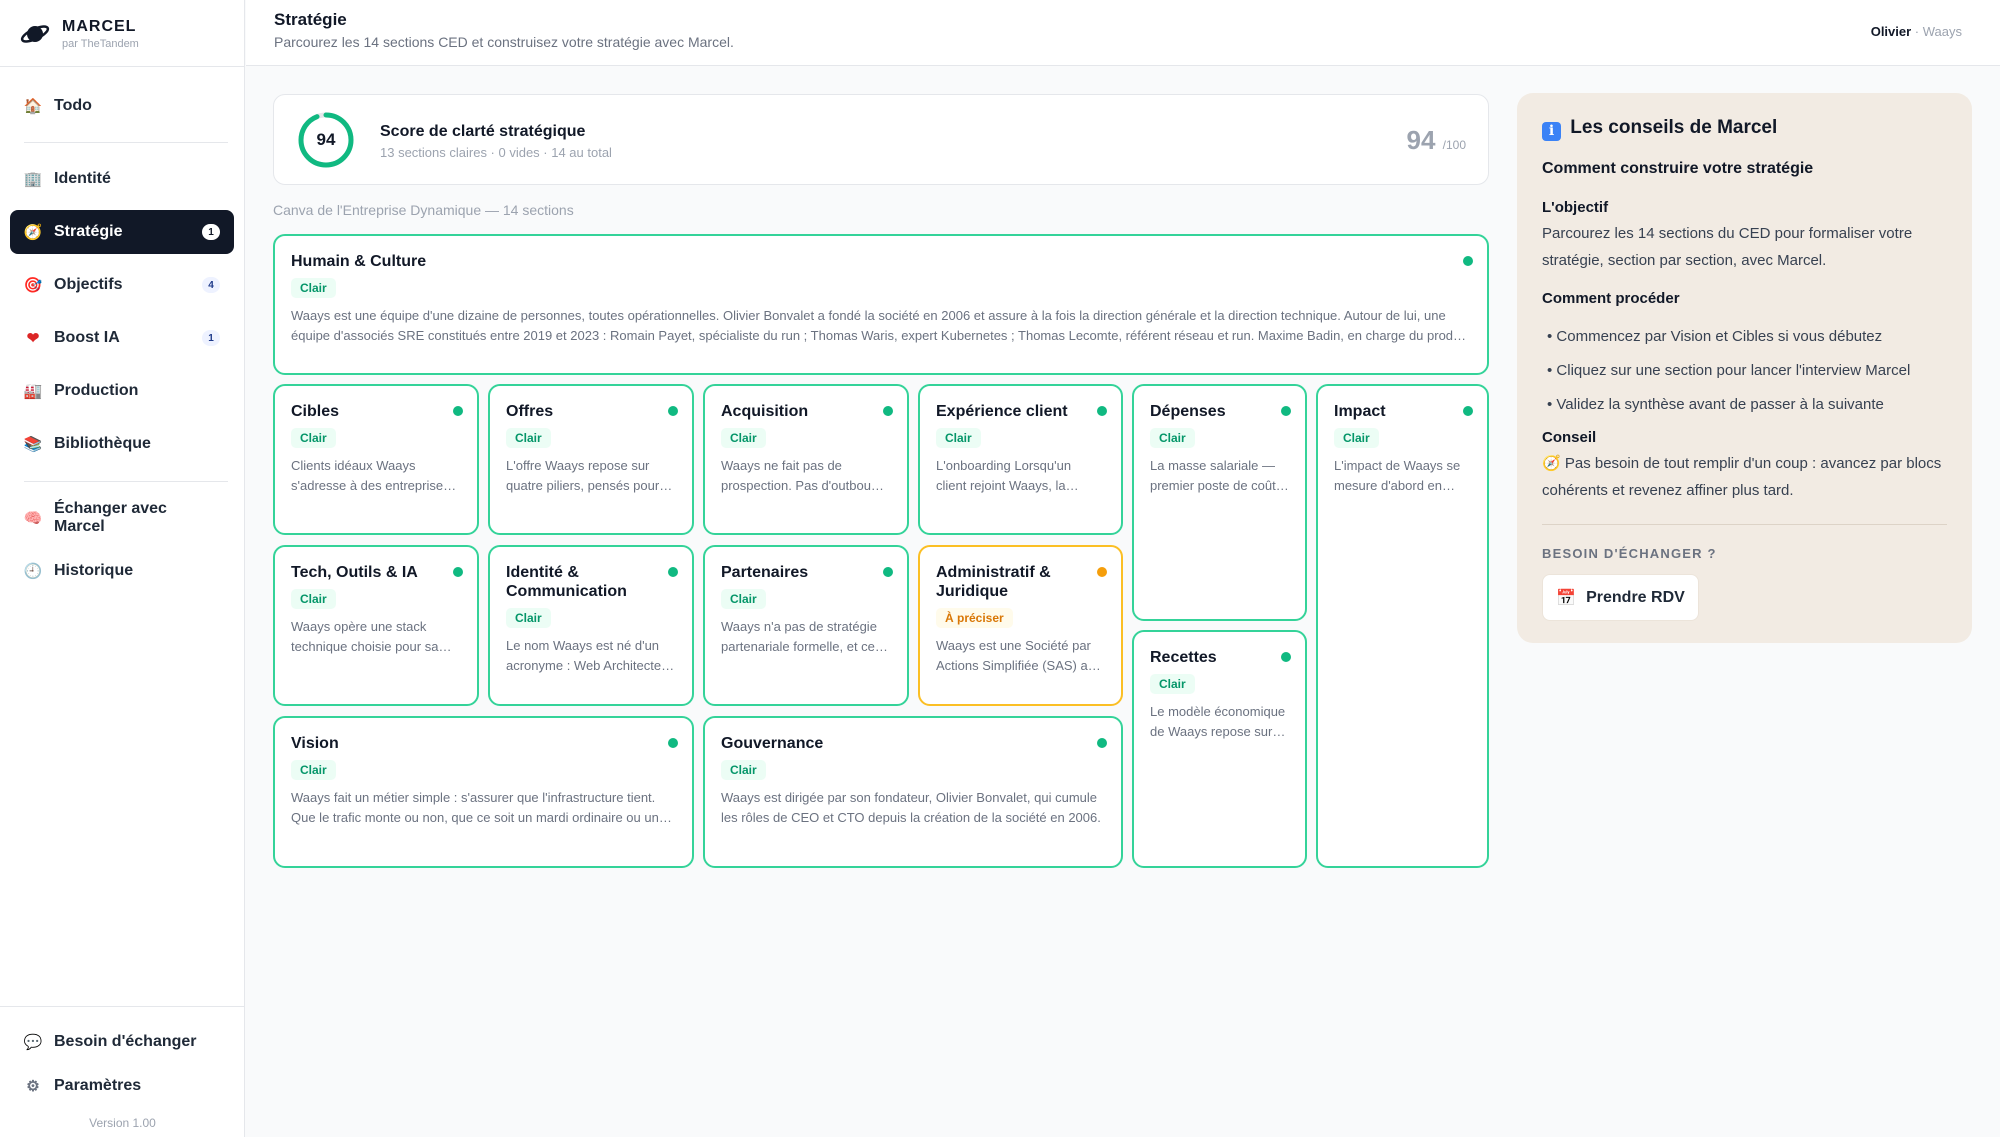 The width and height of the screenshot is (2000, 1137). What do you see at coordinates (993, 582) in the screenshot?
I see `card-title: Administratif & Juridique` at bounding box center [993, 582].